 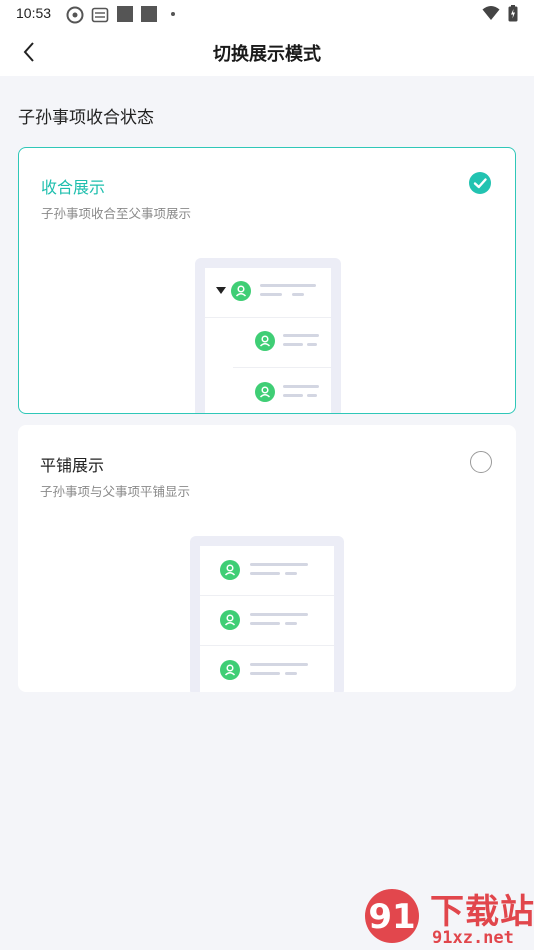 I want to click on watermark-91-logo-icon: 91, so click(x=392, y=916).